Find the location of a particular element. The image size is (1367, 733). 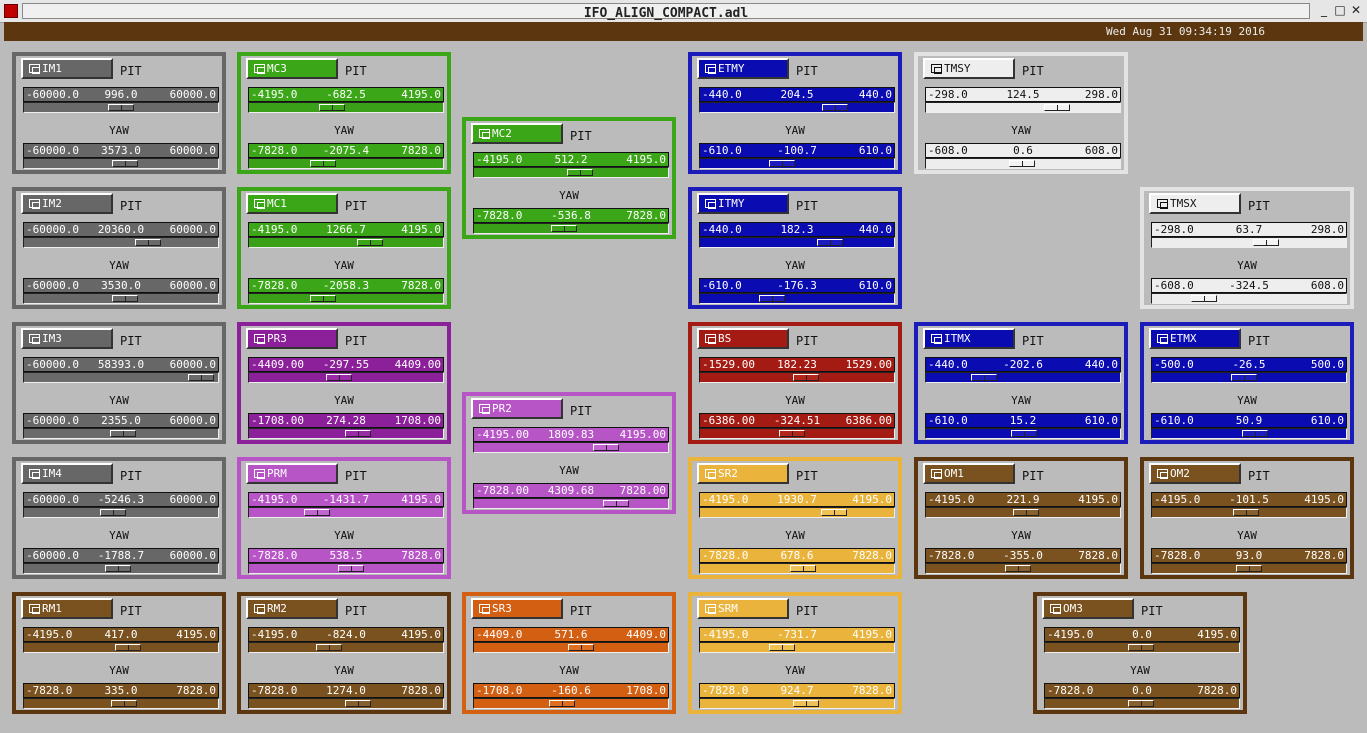

related-display-button: ITMY is located at coordinates (743, 203).